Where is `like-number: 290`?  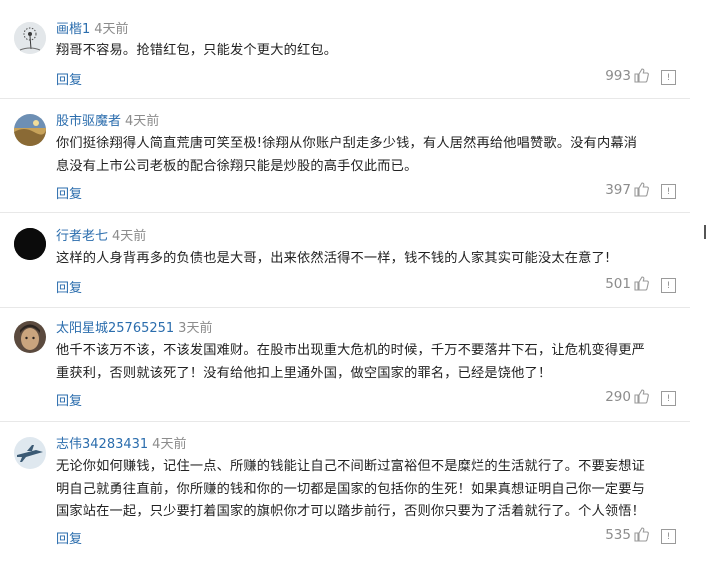 like-number: 290 is located at coordinates (618, 396).